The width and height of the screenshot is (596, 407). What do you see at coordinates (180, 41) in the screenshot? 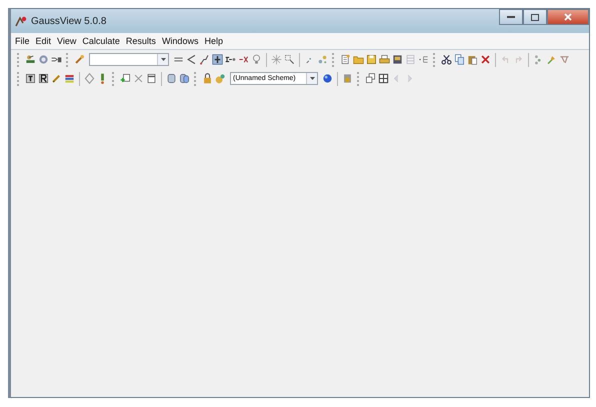
I see `menu-item: Windows` at bounding box center [180, 41].